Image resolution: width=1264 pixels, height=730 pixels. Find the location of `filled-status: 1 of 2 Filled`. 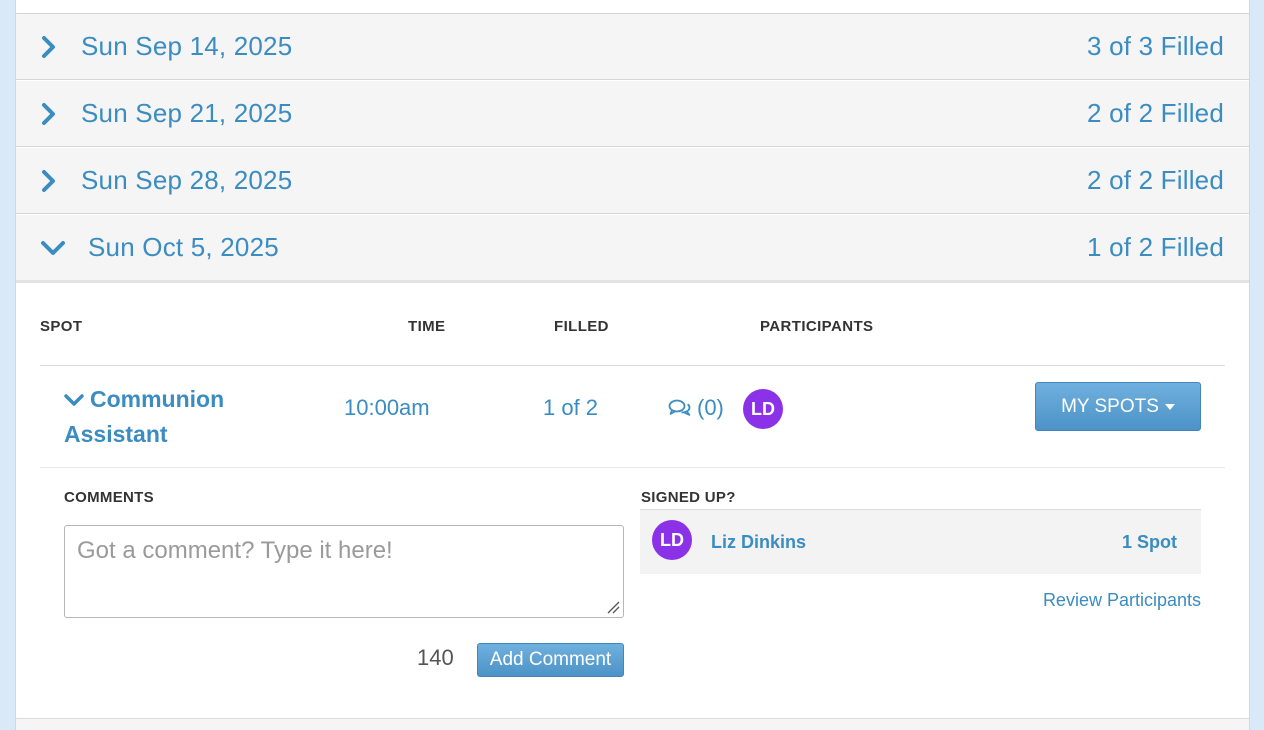

filled-status: 1 of 2 Filled is located at coordinates (1155, 247).